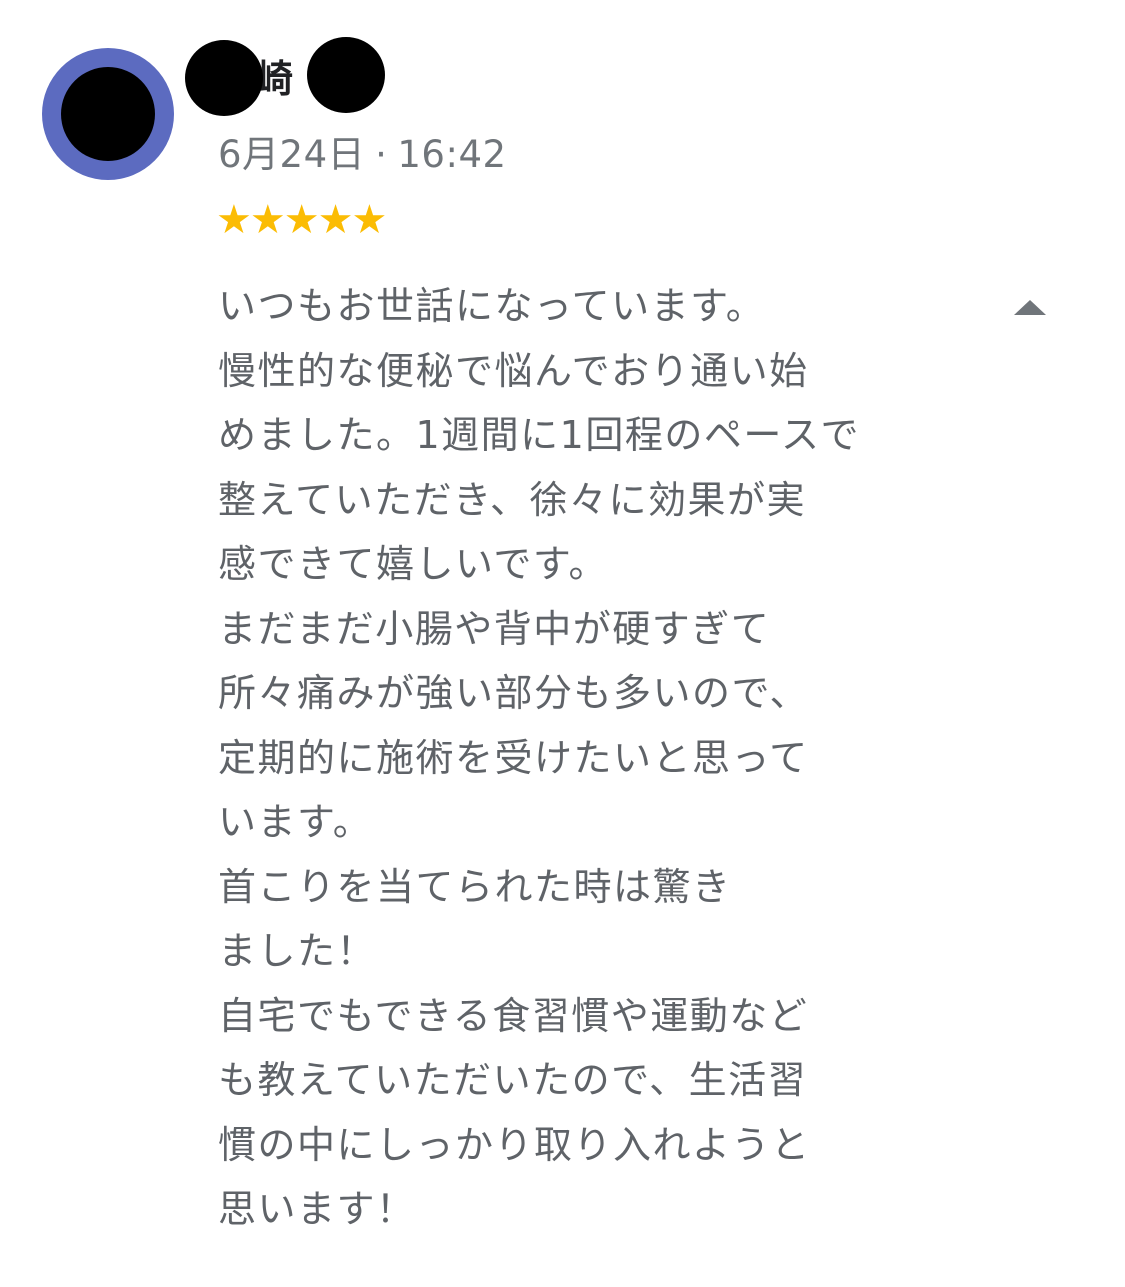 This screenshot has height=1287, width=1125. I want to click on review-line: ました！, so click(297, 951).